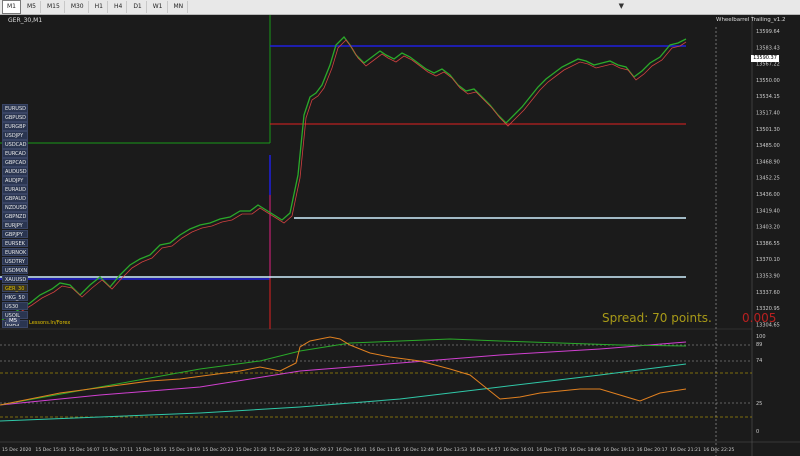  Describe the element at coordinates (158, 7) in the screenshot. I see `timeframe-button-w1: W1` at that location.